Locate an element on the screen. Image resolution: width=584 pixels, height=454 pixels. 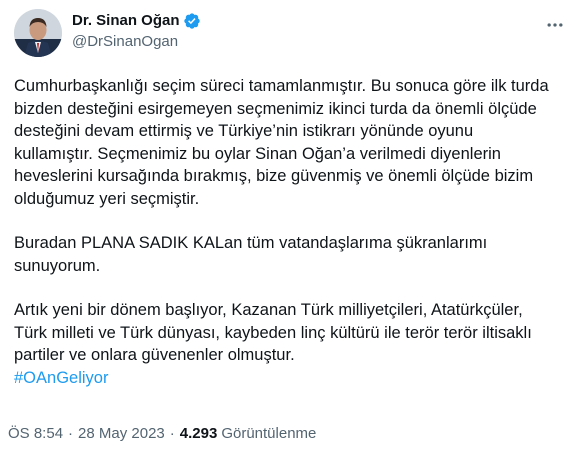
verified-badge-icon is located at coordinates (192, 21).